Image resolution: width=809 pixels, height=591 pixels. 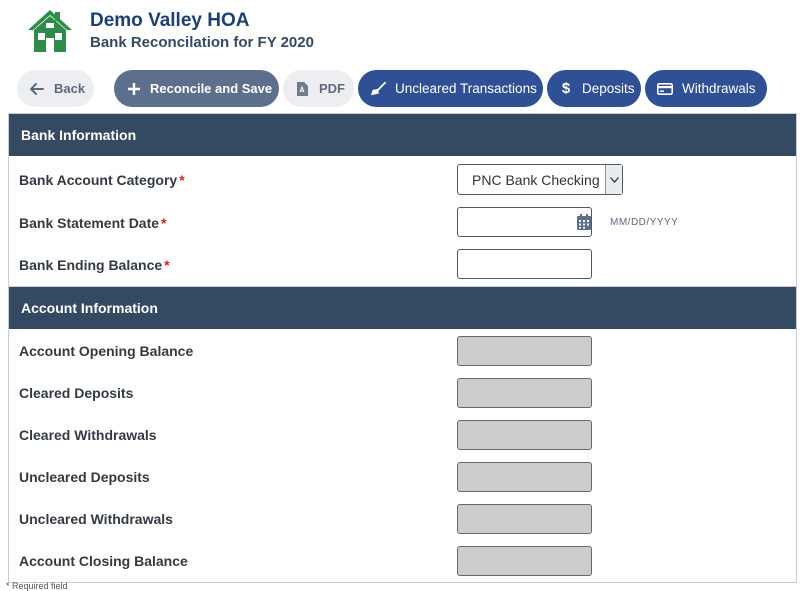 What do you see at coordinates (644, 222) in the screenshot?
I see `date-format-hint: MM/DD/YYYY` at bounding box center [644, 222].